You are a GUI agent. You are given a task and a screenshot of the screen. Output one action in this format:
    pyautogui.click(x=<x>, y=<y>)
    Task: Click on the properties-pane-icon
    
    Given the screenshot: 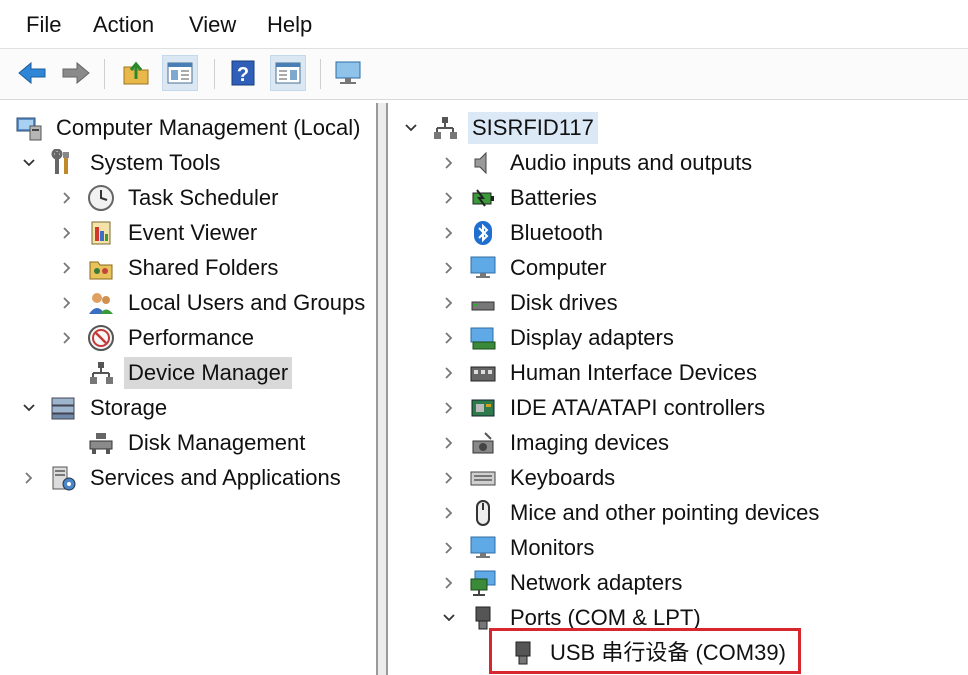 What is the action you would take?
    pyautogui.click(x=288, y=73)
    